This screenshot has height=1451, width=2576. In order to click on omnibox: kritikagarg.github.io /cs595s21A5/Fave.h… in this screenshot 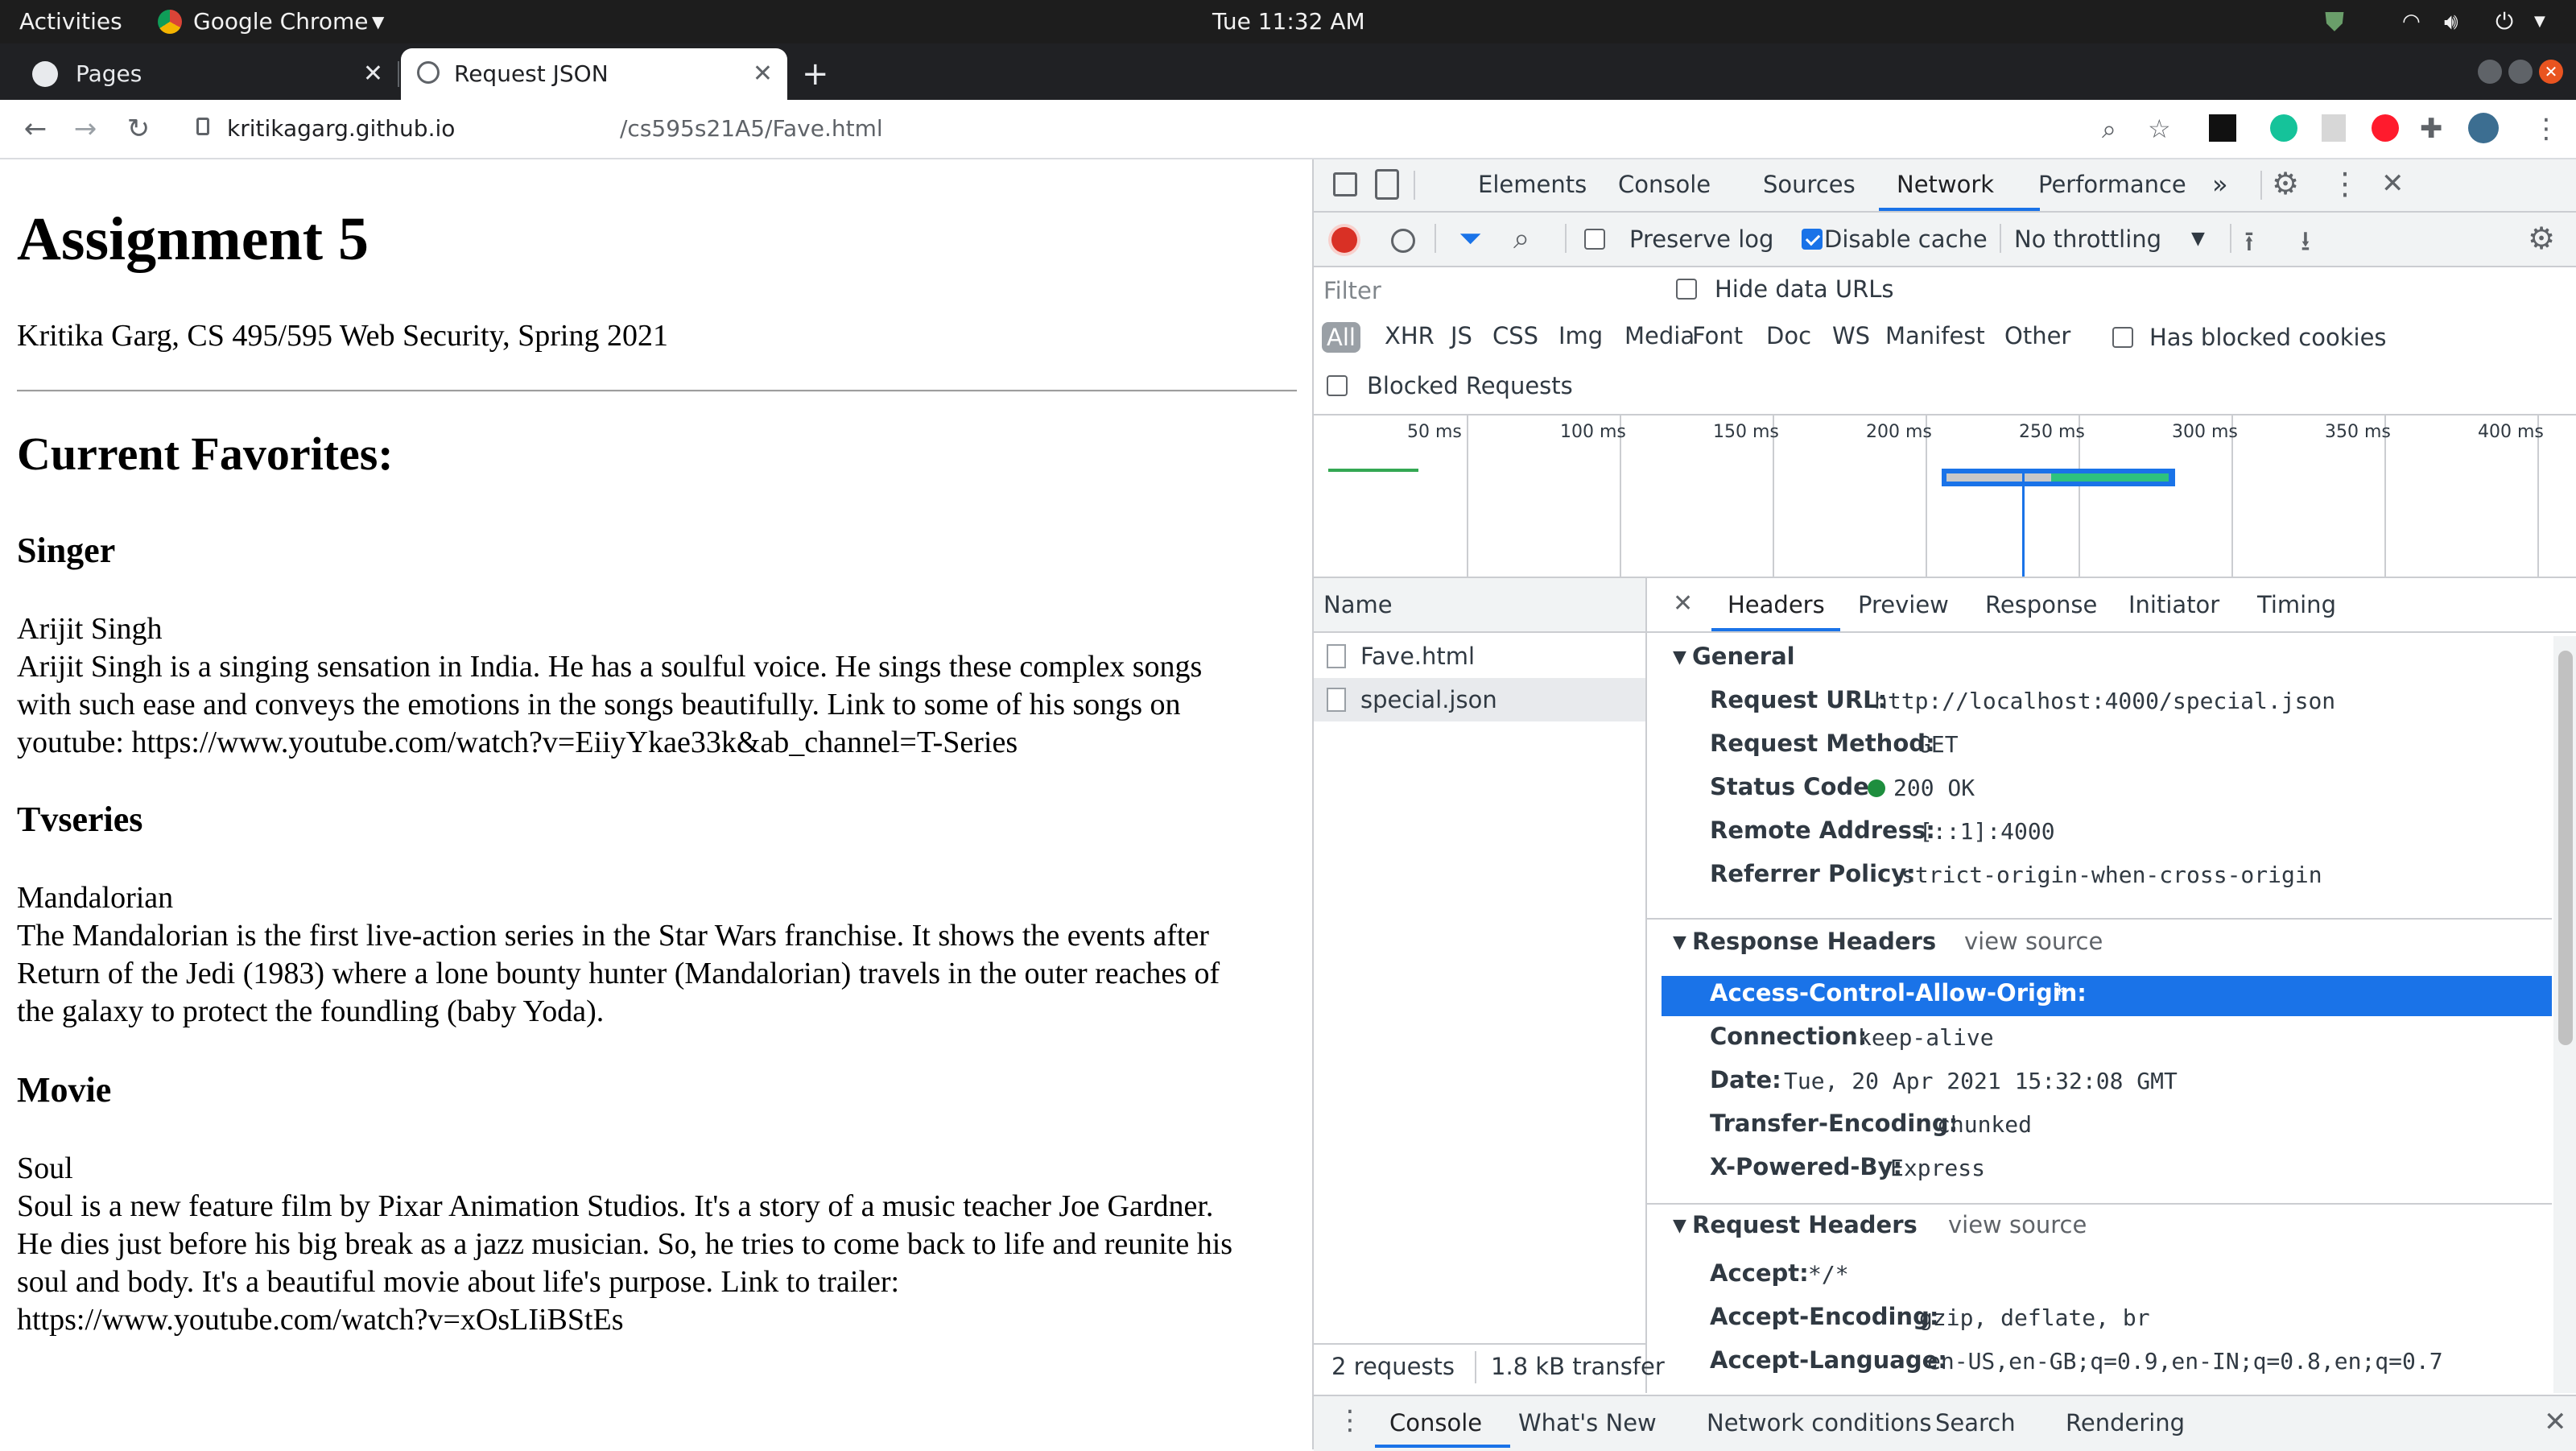, I will do `click(1181, 129)`.